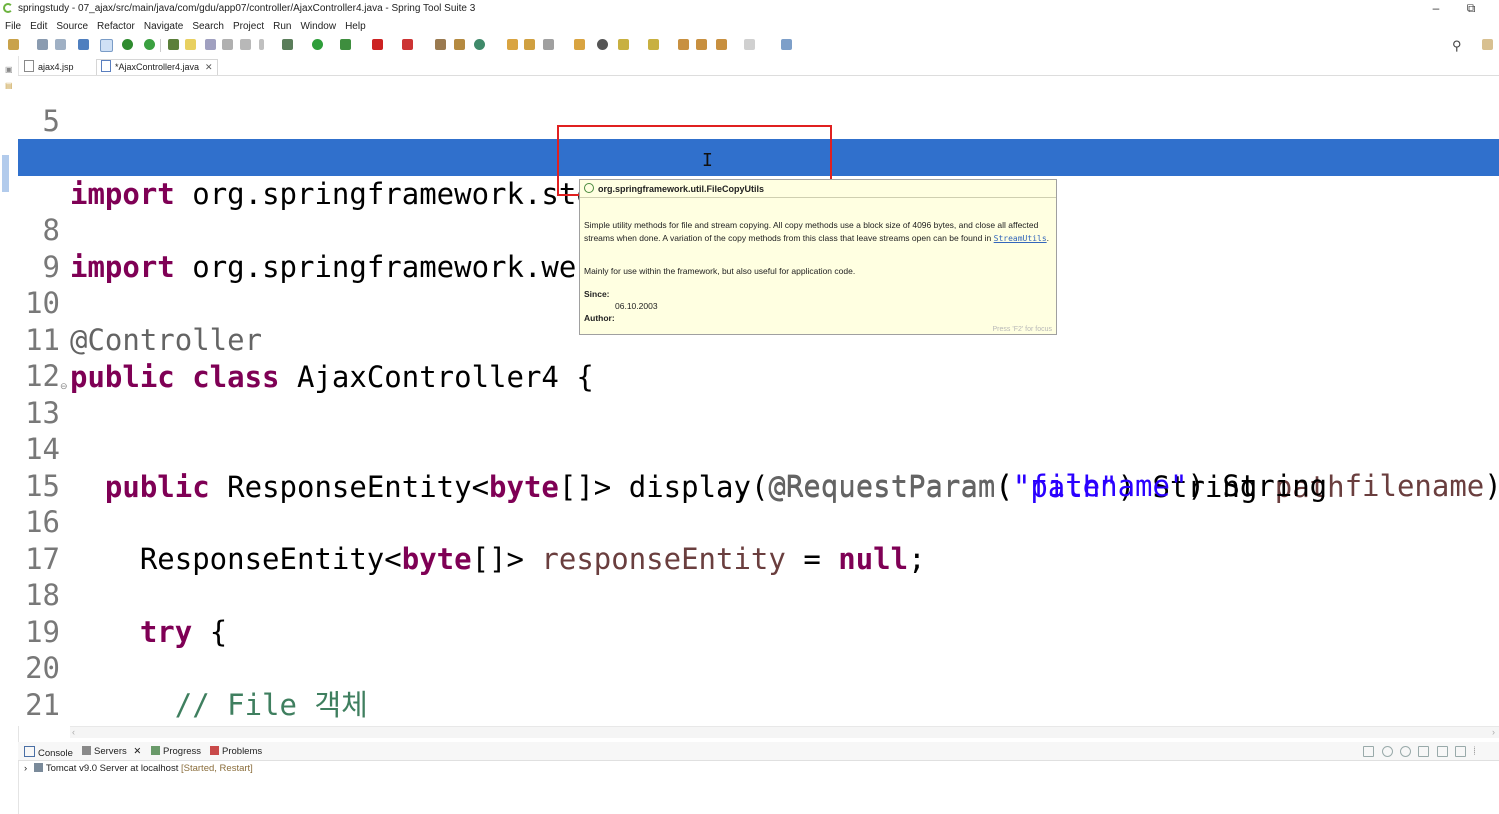 This screenshot has height=814, width=1499. What do you see at coordinates (173, 44) in the screenshot?
I see `pin-icon` at bounding box center [173, 44].